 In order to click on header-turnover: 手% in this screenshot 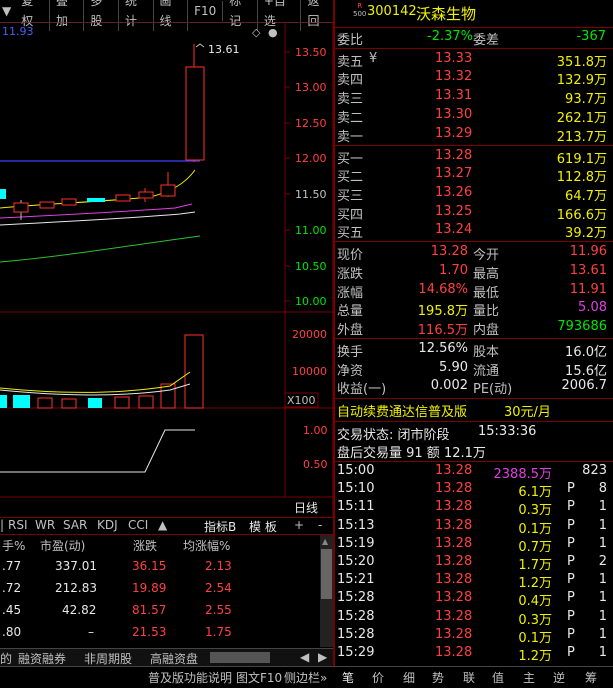, I will do `click(13, 545)`.